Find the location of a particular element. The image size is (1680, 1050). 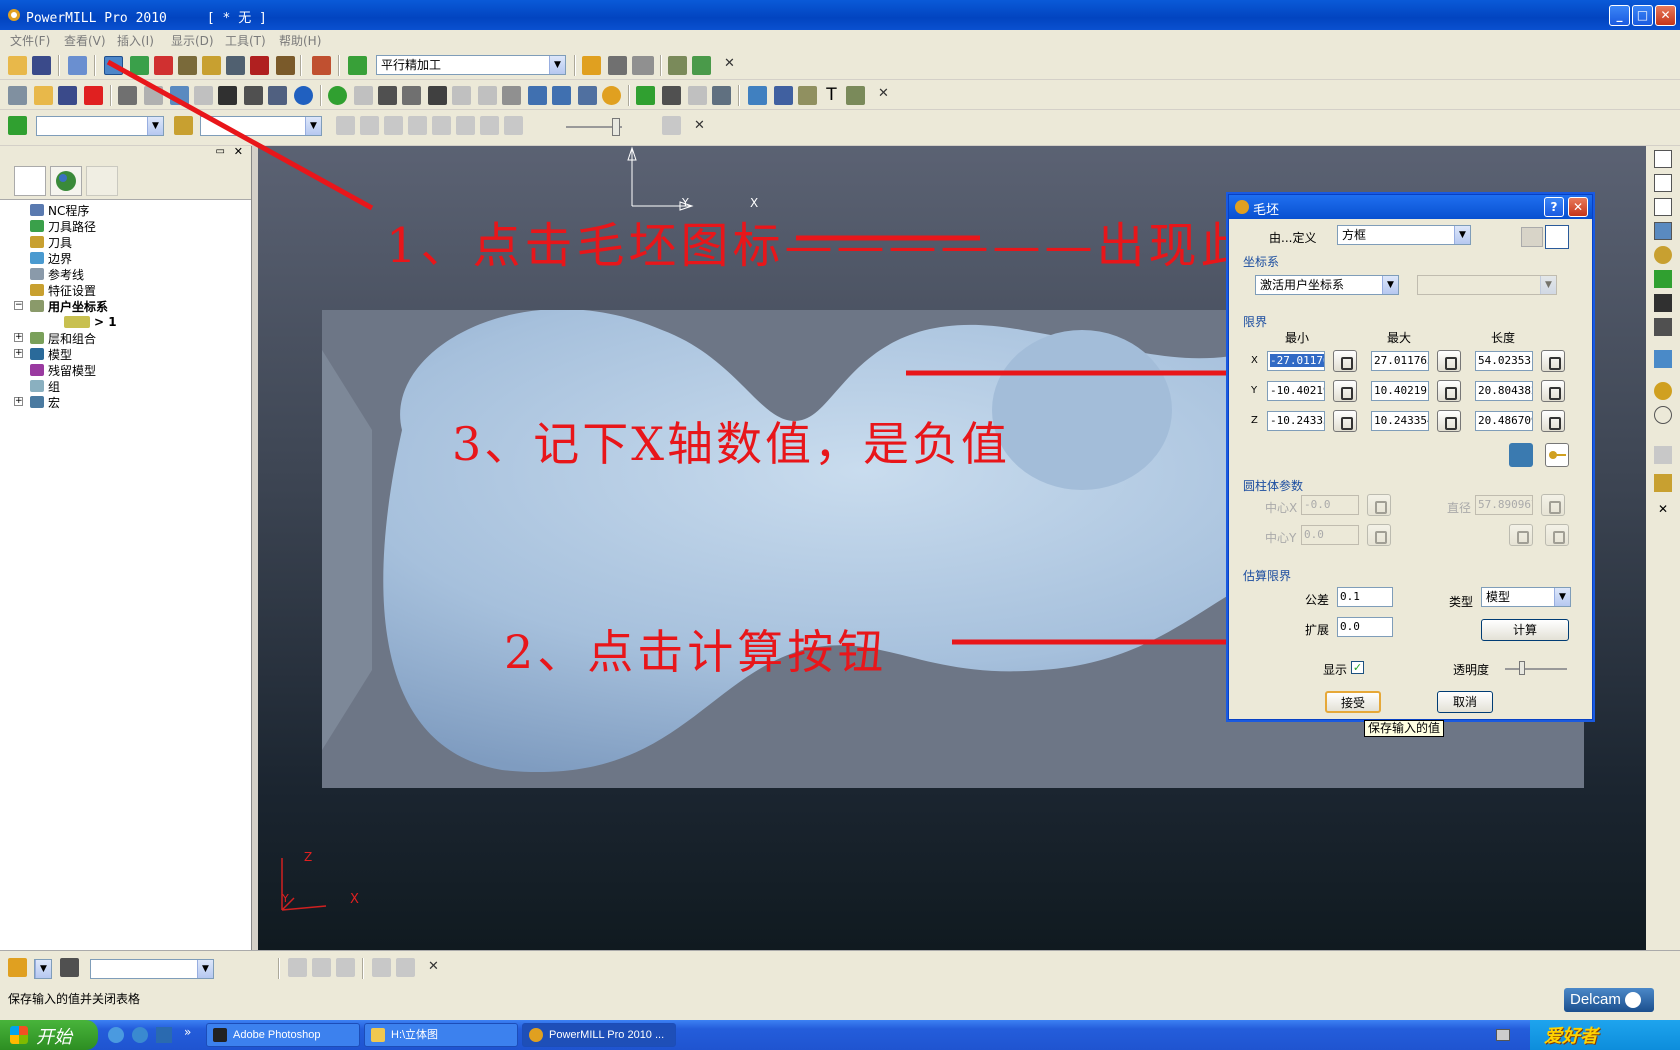

expand-field: 0.0 is located at coordinates (1365, 627).